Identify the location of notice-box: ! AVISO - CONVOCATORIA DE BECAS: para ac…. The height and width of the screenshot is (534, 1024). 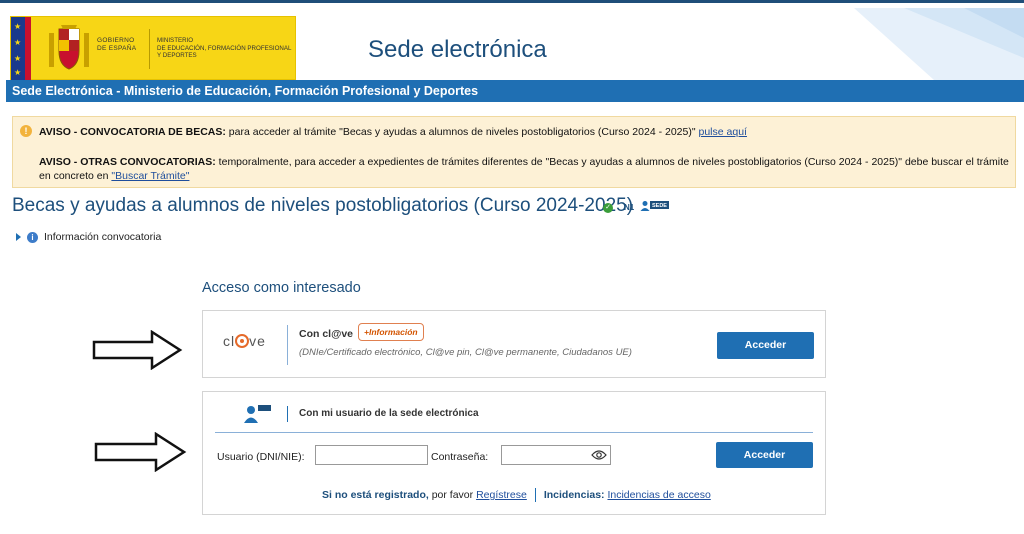
(514, 152).